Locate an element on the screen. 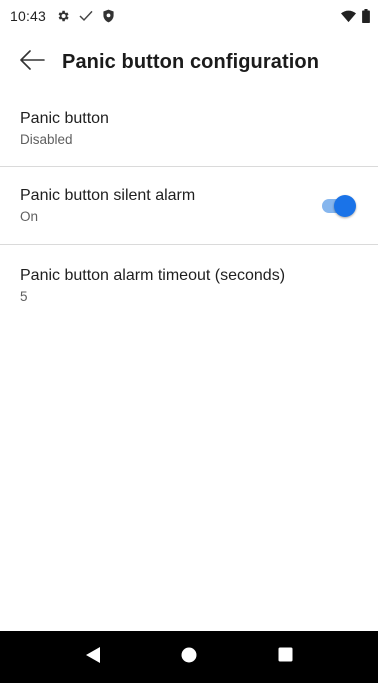  nav-recents-button is located at coordinates (285, 657).